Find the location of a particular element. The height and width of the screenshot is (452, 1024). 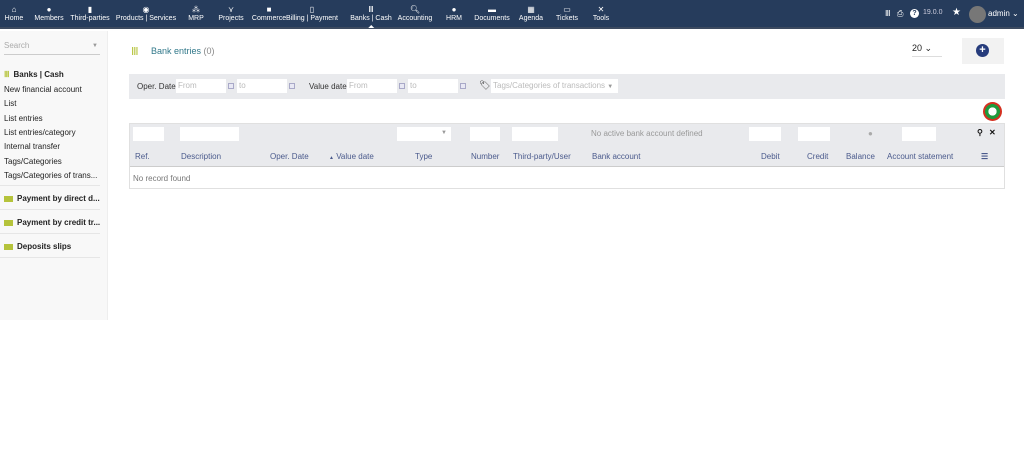

suitcase-icon: ■ is located at coordinates (269, 9).